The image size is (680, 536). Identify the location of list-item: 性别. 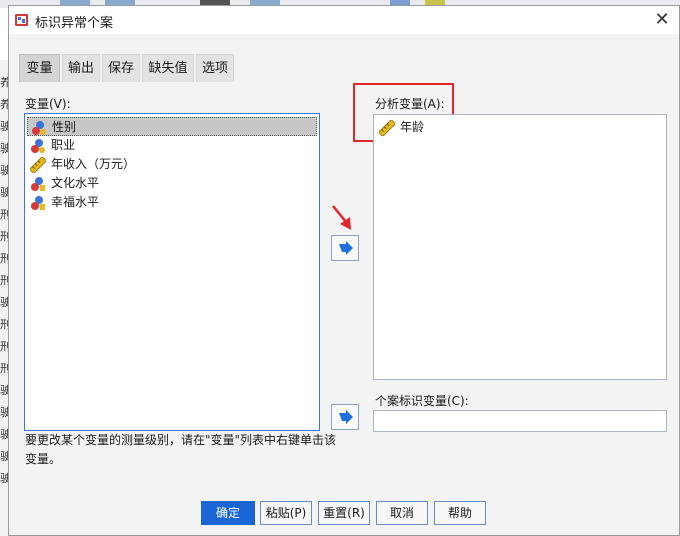
(172, 126).